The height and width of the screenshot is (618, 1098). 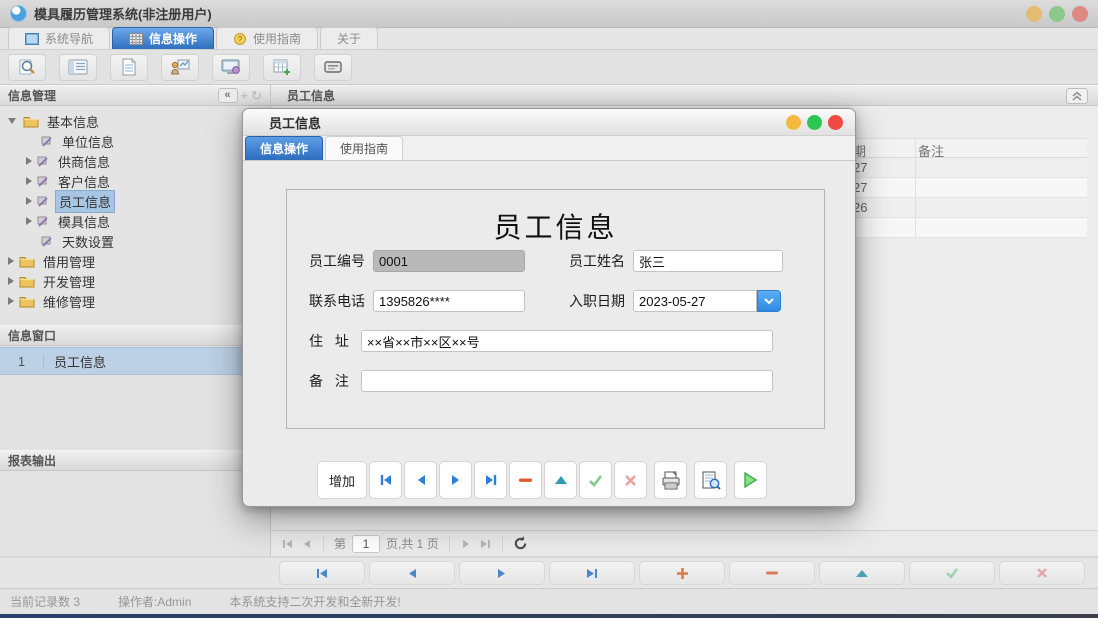 I want to click on tree-item-days-setting: 天数设置, so click(x=135, y=241).